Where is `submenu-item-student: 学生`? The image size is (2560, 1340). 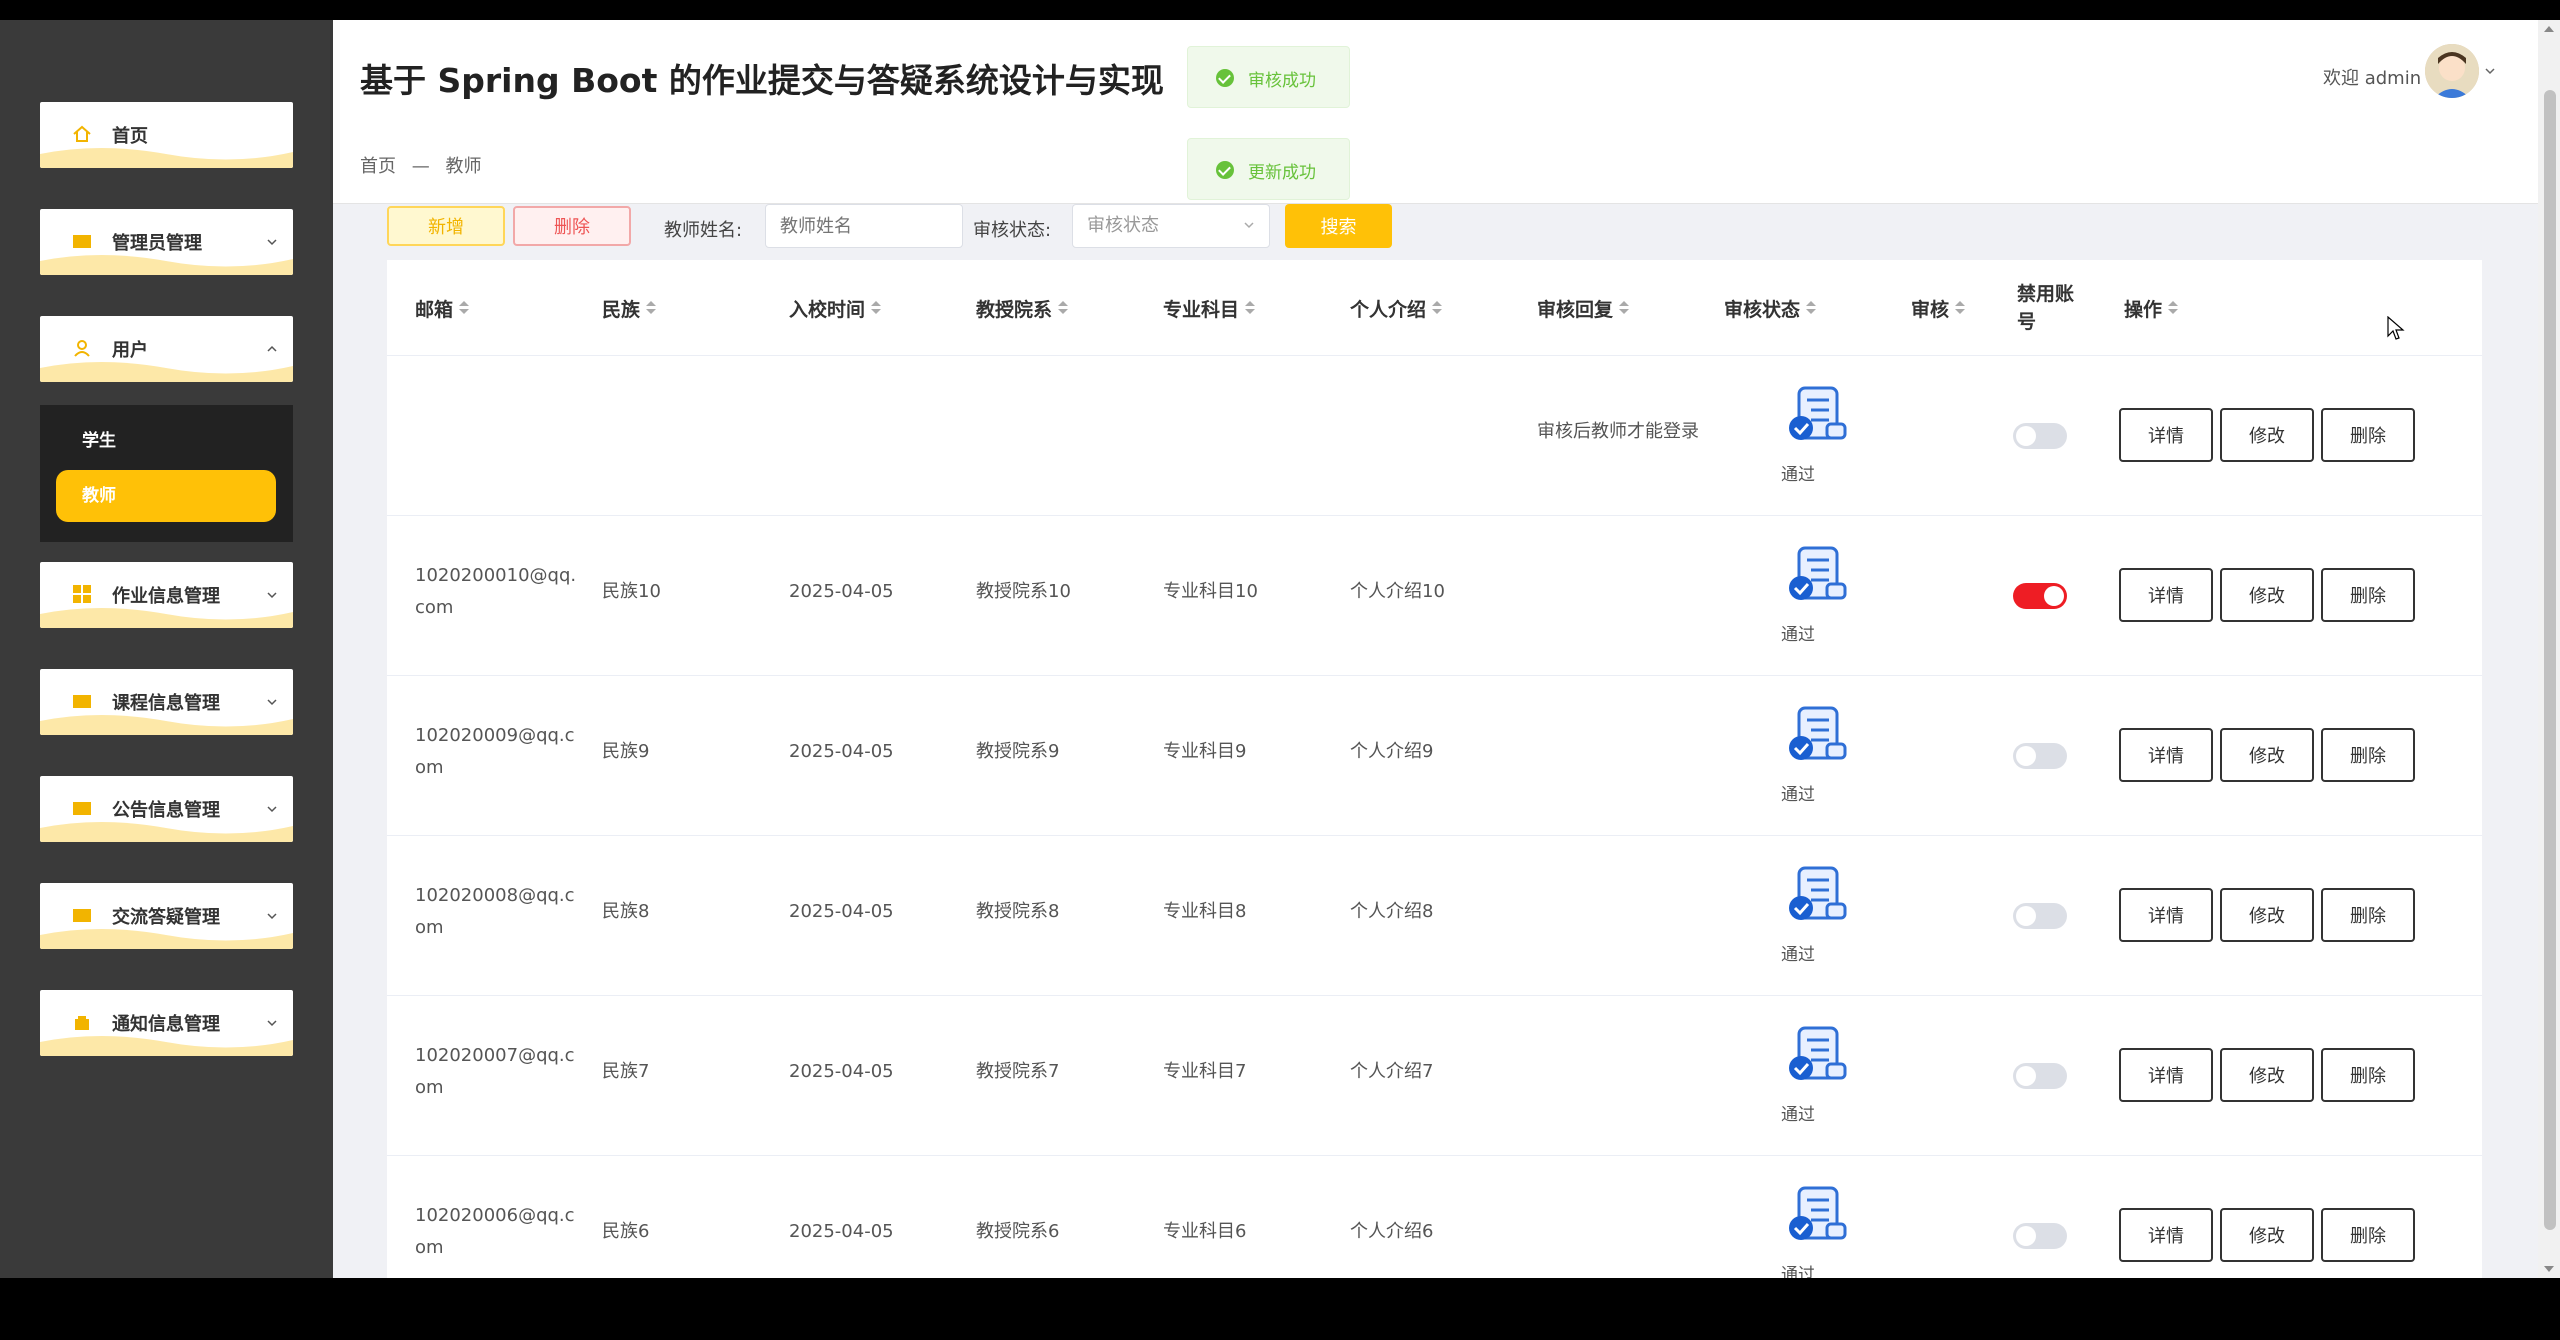 submenu-item-student: 学生 is located at coordinates (166, 441).